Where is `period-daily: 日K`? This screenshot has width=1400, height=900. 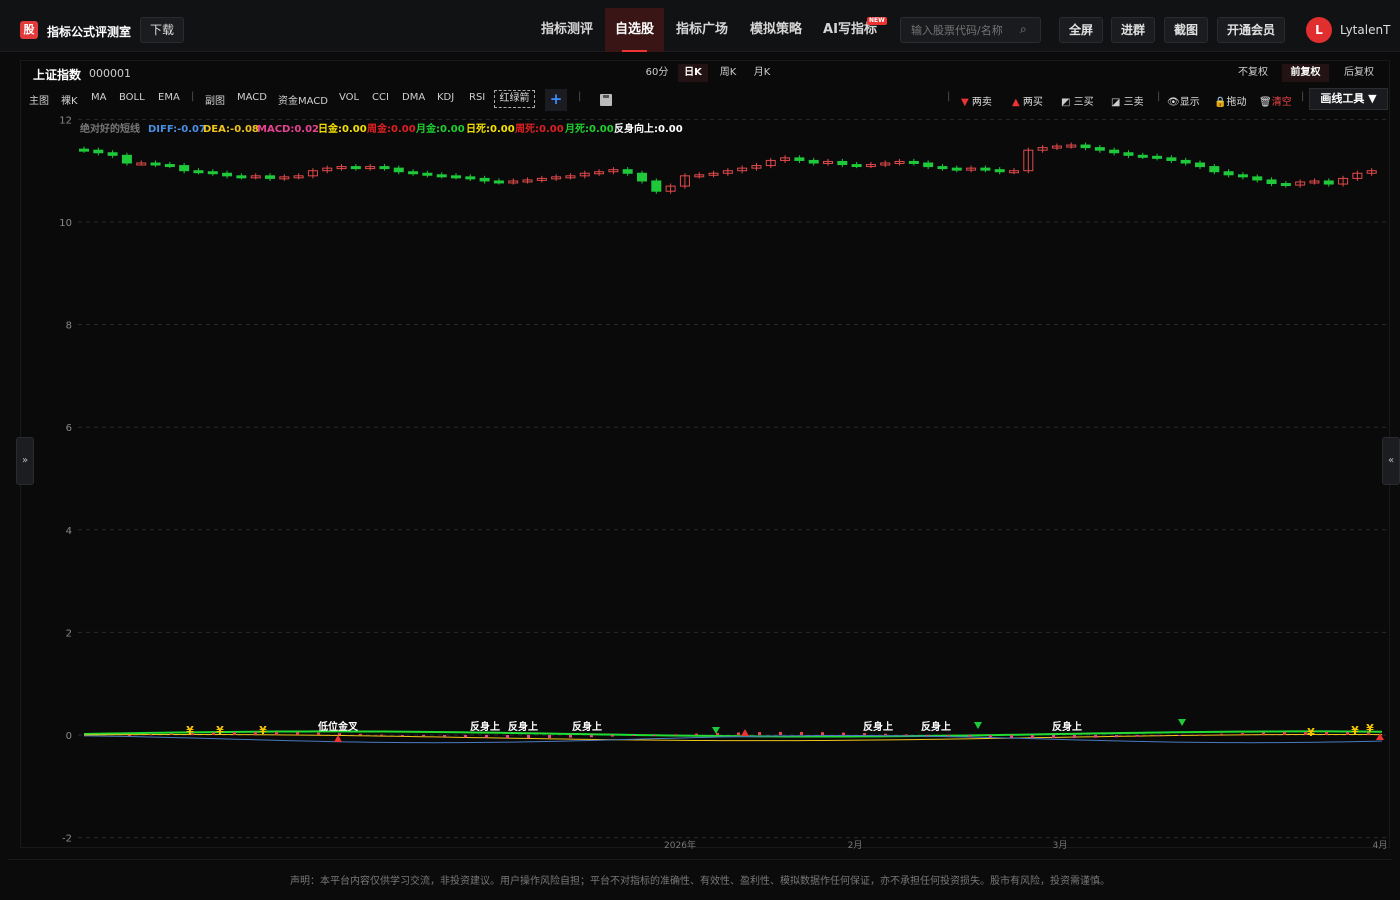
period-daily: 日K is located at coordinates (693, 73).